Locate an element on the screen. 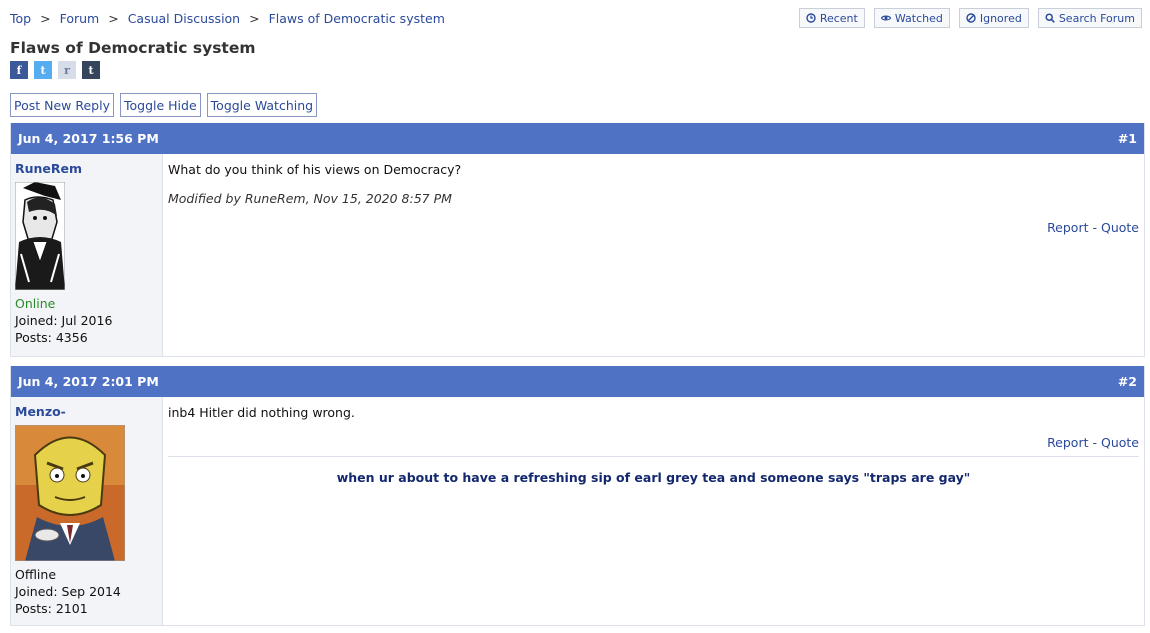 This screenshot has width=1150, height=633. toggle-hide-button: Toggle Hide is located at coordinates (160, 105).